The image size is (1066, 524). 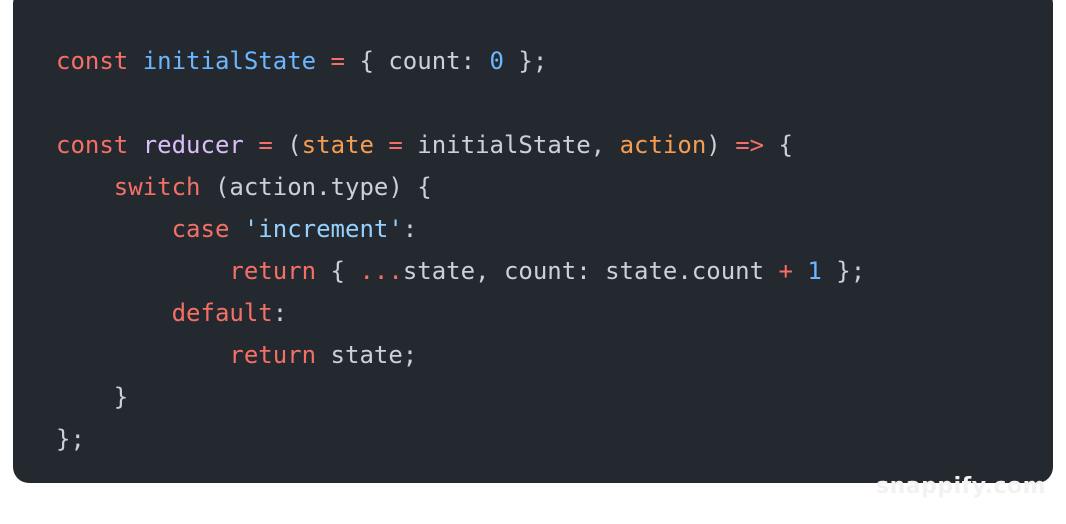 What do you see at coordinates (323, 229) in the screenshot?
I see `code-token: 'increment'` at bounding box center [323, 229].